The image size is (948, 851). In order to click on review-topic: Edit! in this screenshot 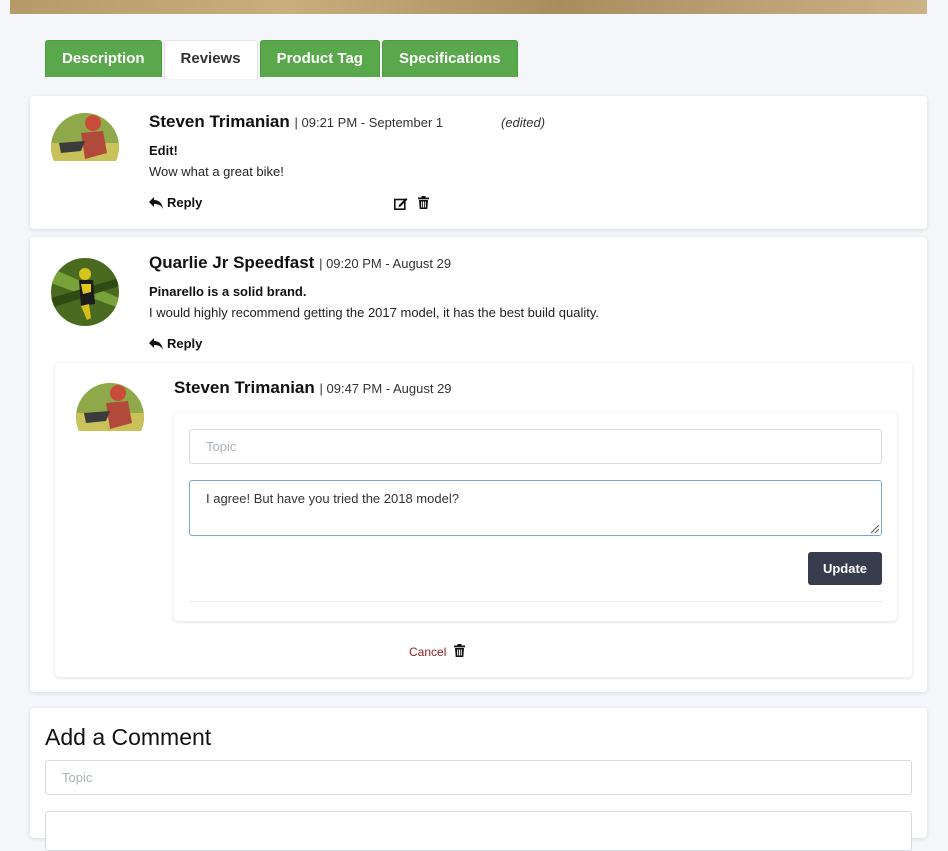, I will do `click(163, 150)`.